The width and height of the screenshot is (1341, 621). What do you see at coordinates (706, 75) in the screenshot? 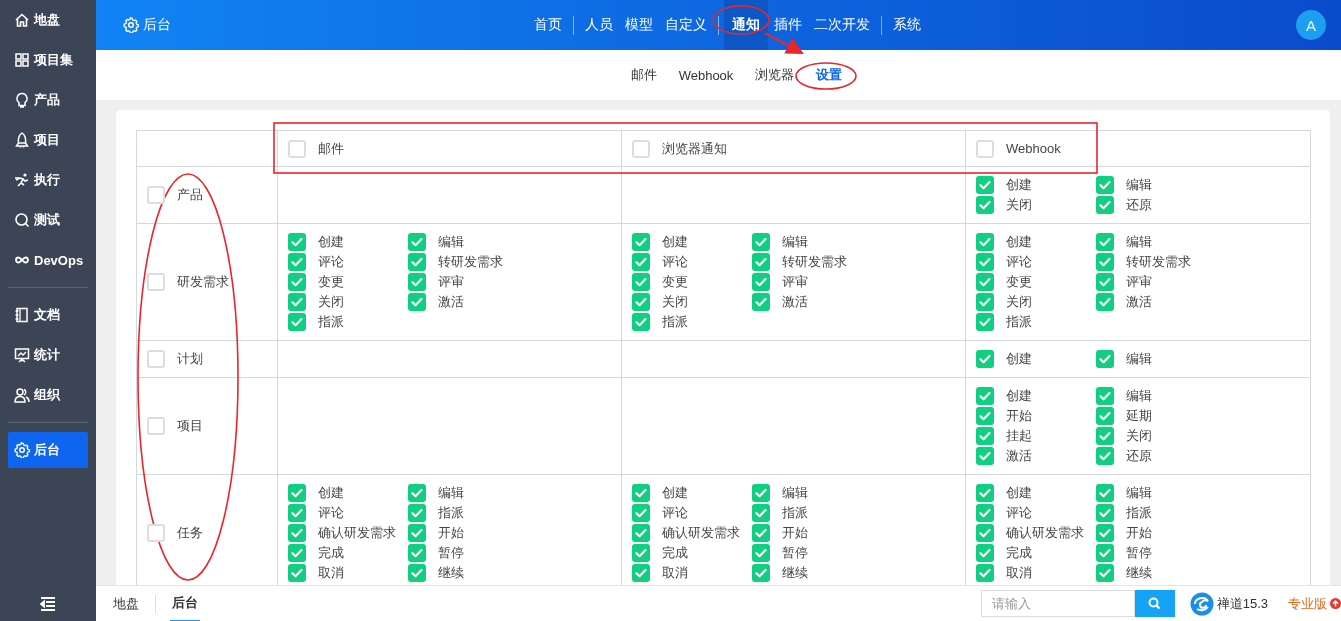
I see `sub-tab: Webhook` at bounding box center [706, 75].